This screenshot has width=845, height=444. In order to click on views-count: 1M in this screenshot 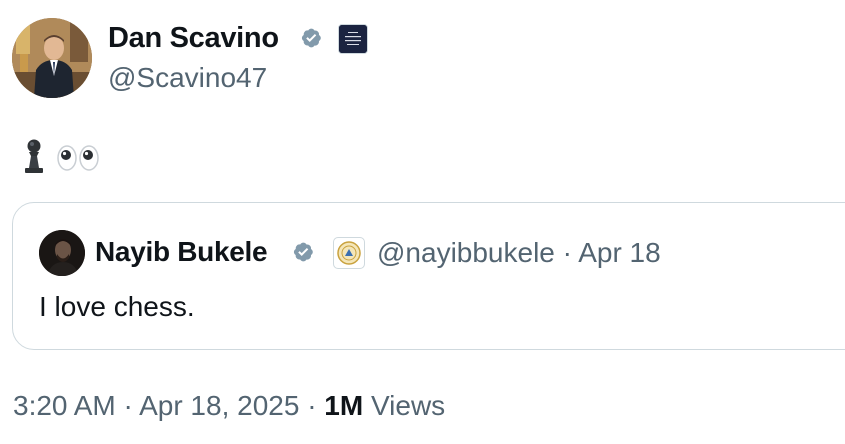, I will do `click(344, 405)`.